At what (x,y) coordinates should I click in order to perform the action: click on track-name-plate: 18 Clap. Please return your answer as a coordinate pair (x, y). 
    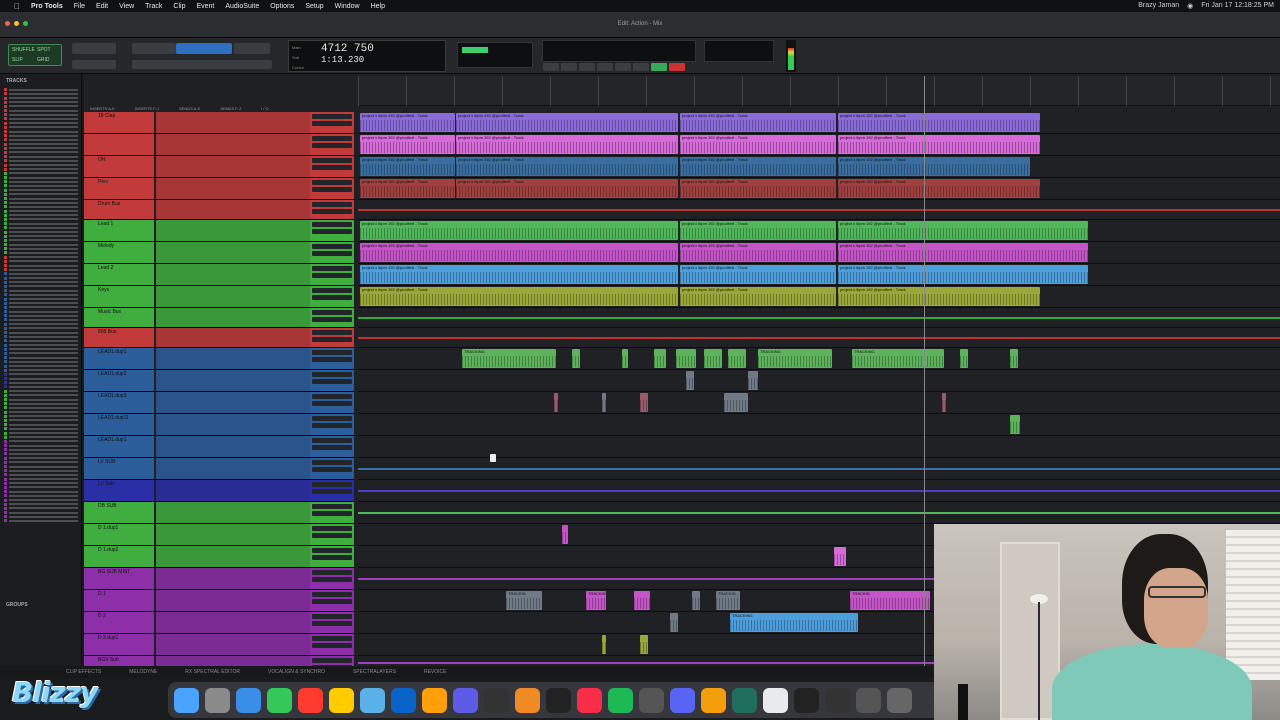
    Looking at the image, I should click on (119, 123).